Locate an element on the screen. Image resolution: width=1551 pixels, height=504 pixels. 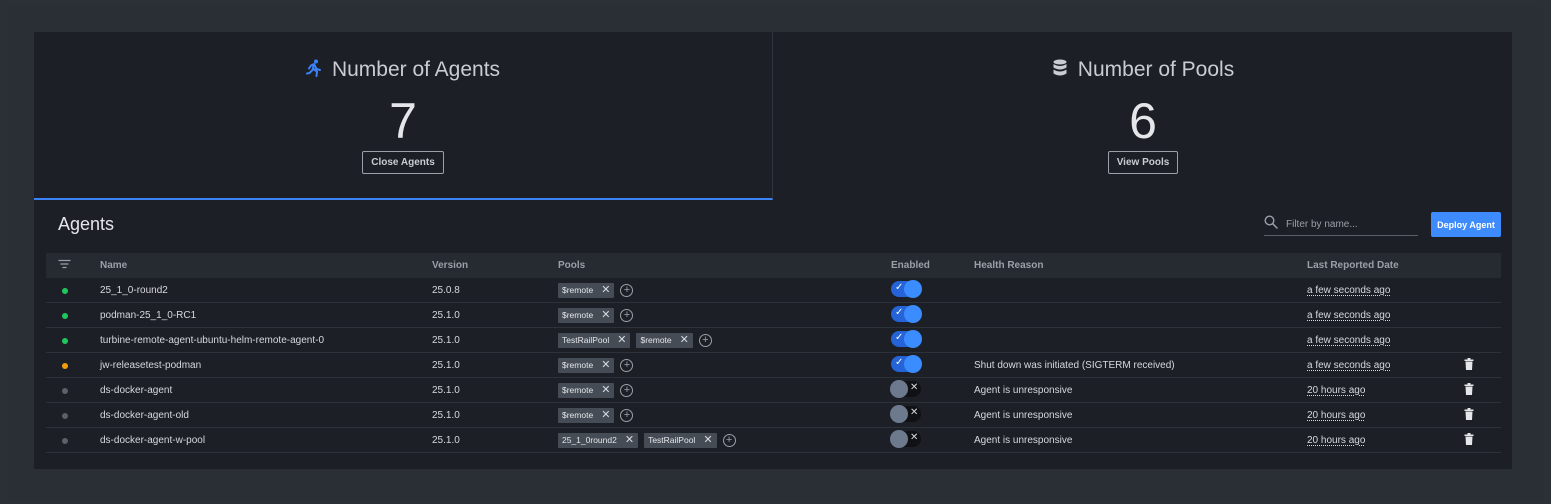
col-name: Name is located at coordinates (113, 265).